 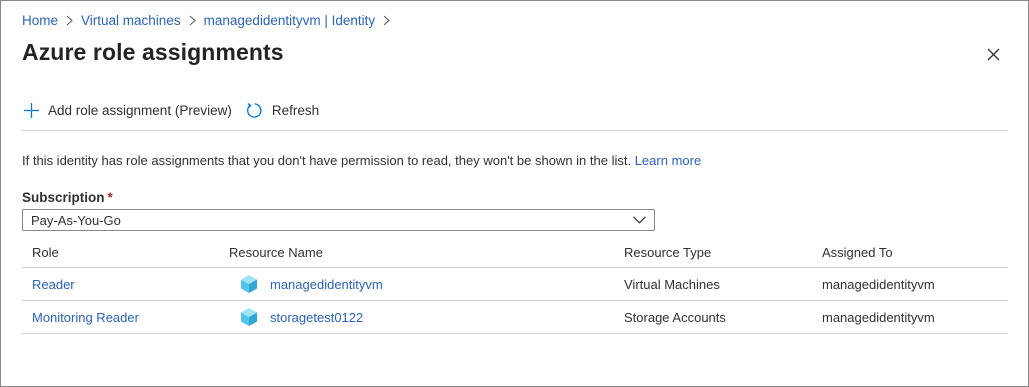 I want to click on learn-more-link: Learn more, so click(x=668, y=160).